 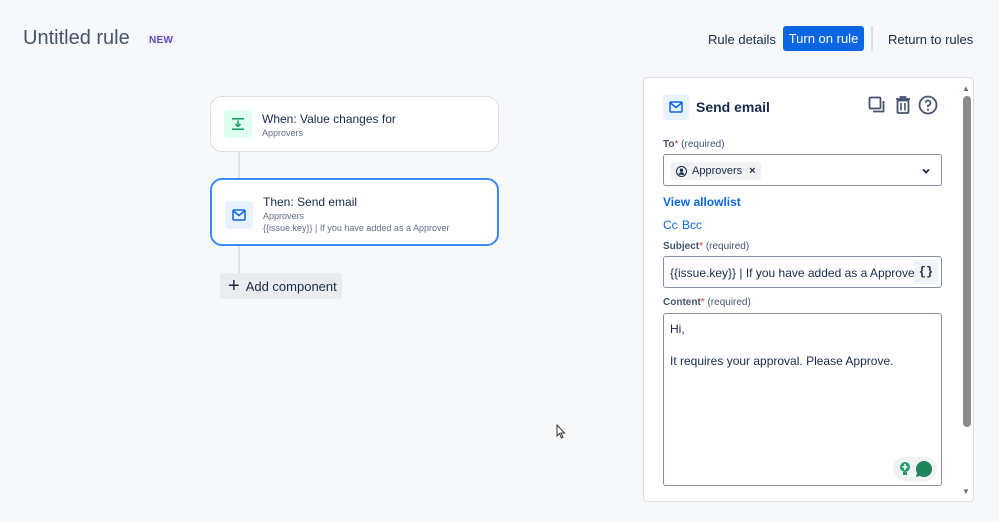 I want to click on trigger-node: When: Value changes for Approvers, so click(x=354, y=124).